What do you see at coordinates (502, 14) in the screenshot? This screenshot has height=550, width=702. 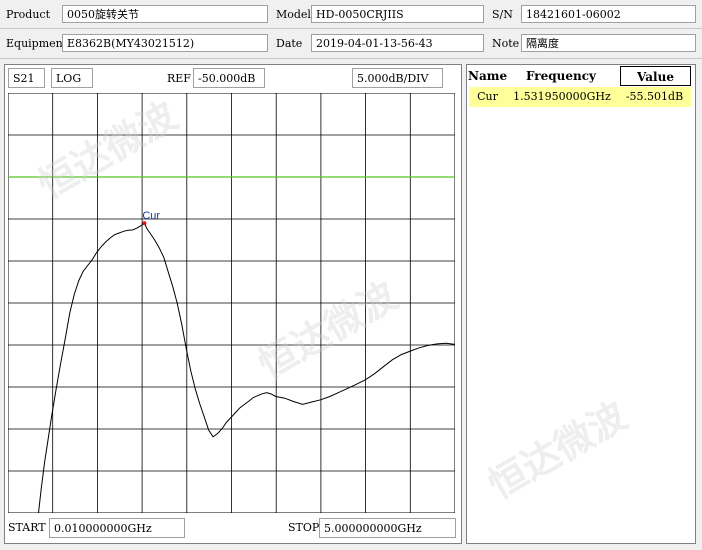 I see `sn-label: S/N` at bounding box center [502, 14].